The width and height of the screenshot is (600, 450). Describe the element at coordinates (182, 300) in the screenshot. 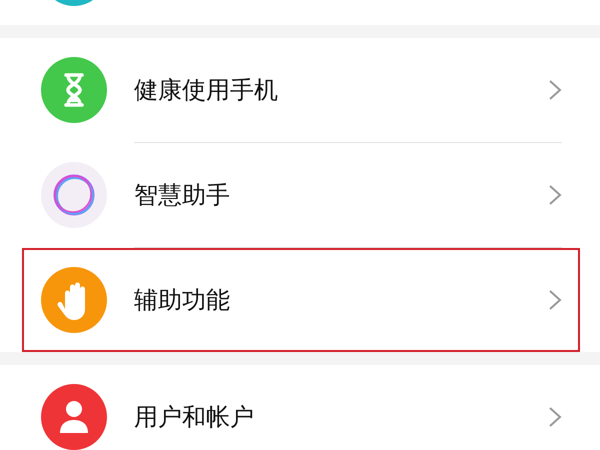

I see `item-label: 辅助功能` at that location.